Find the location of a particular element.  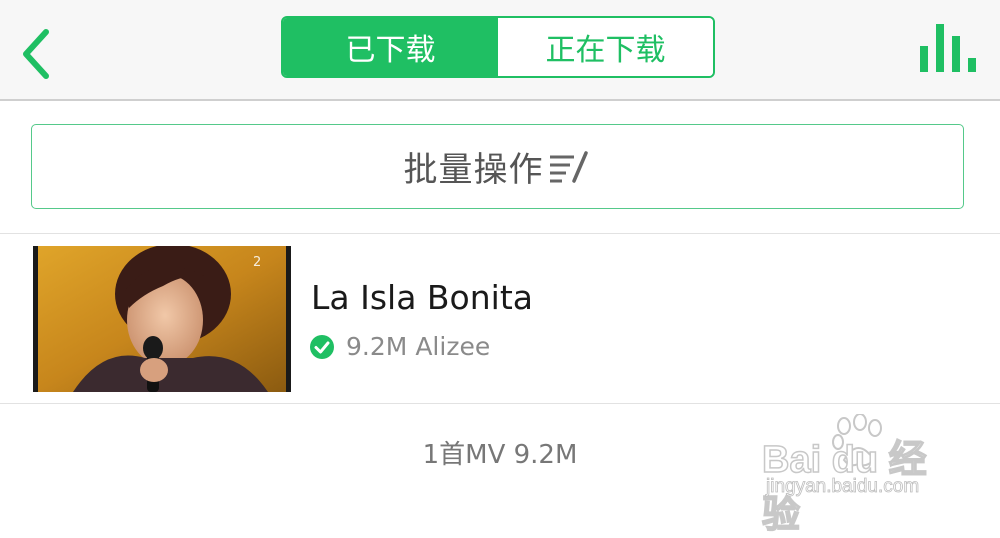

tab-downloading: 正在下载 is located at coordinates (605, 47).